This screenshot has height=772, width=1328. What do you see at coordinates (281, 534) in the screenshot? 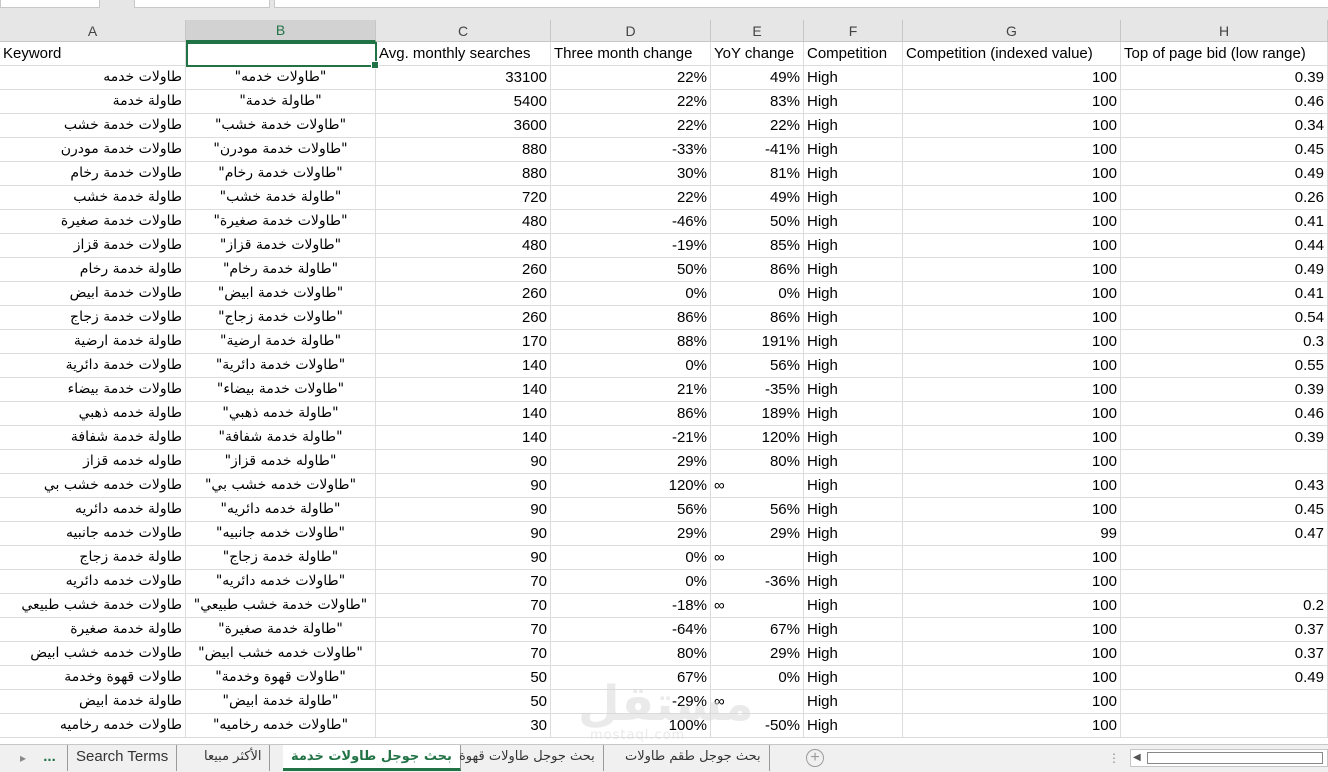
I see `cell-b: "طاولات خدمه جانبيه"` at bounding box center [281, 534].